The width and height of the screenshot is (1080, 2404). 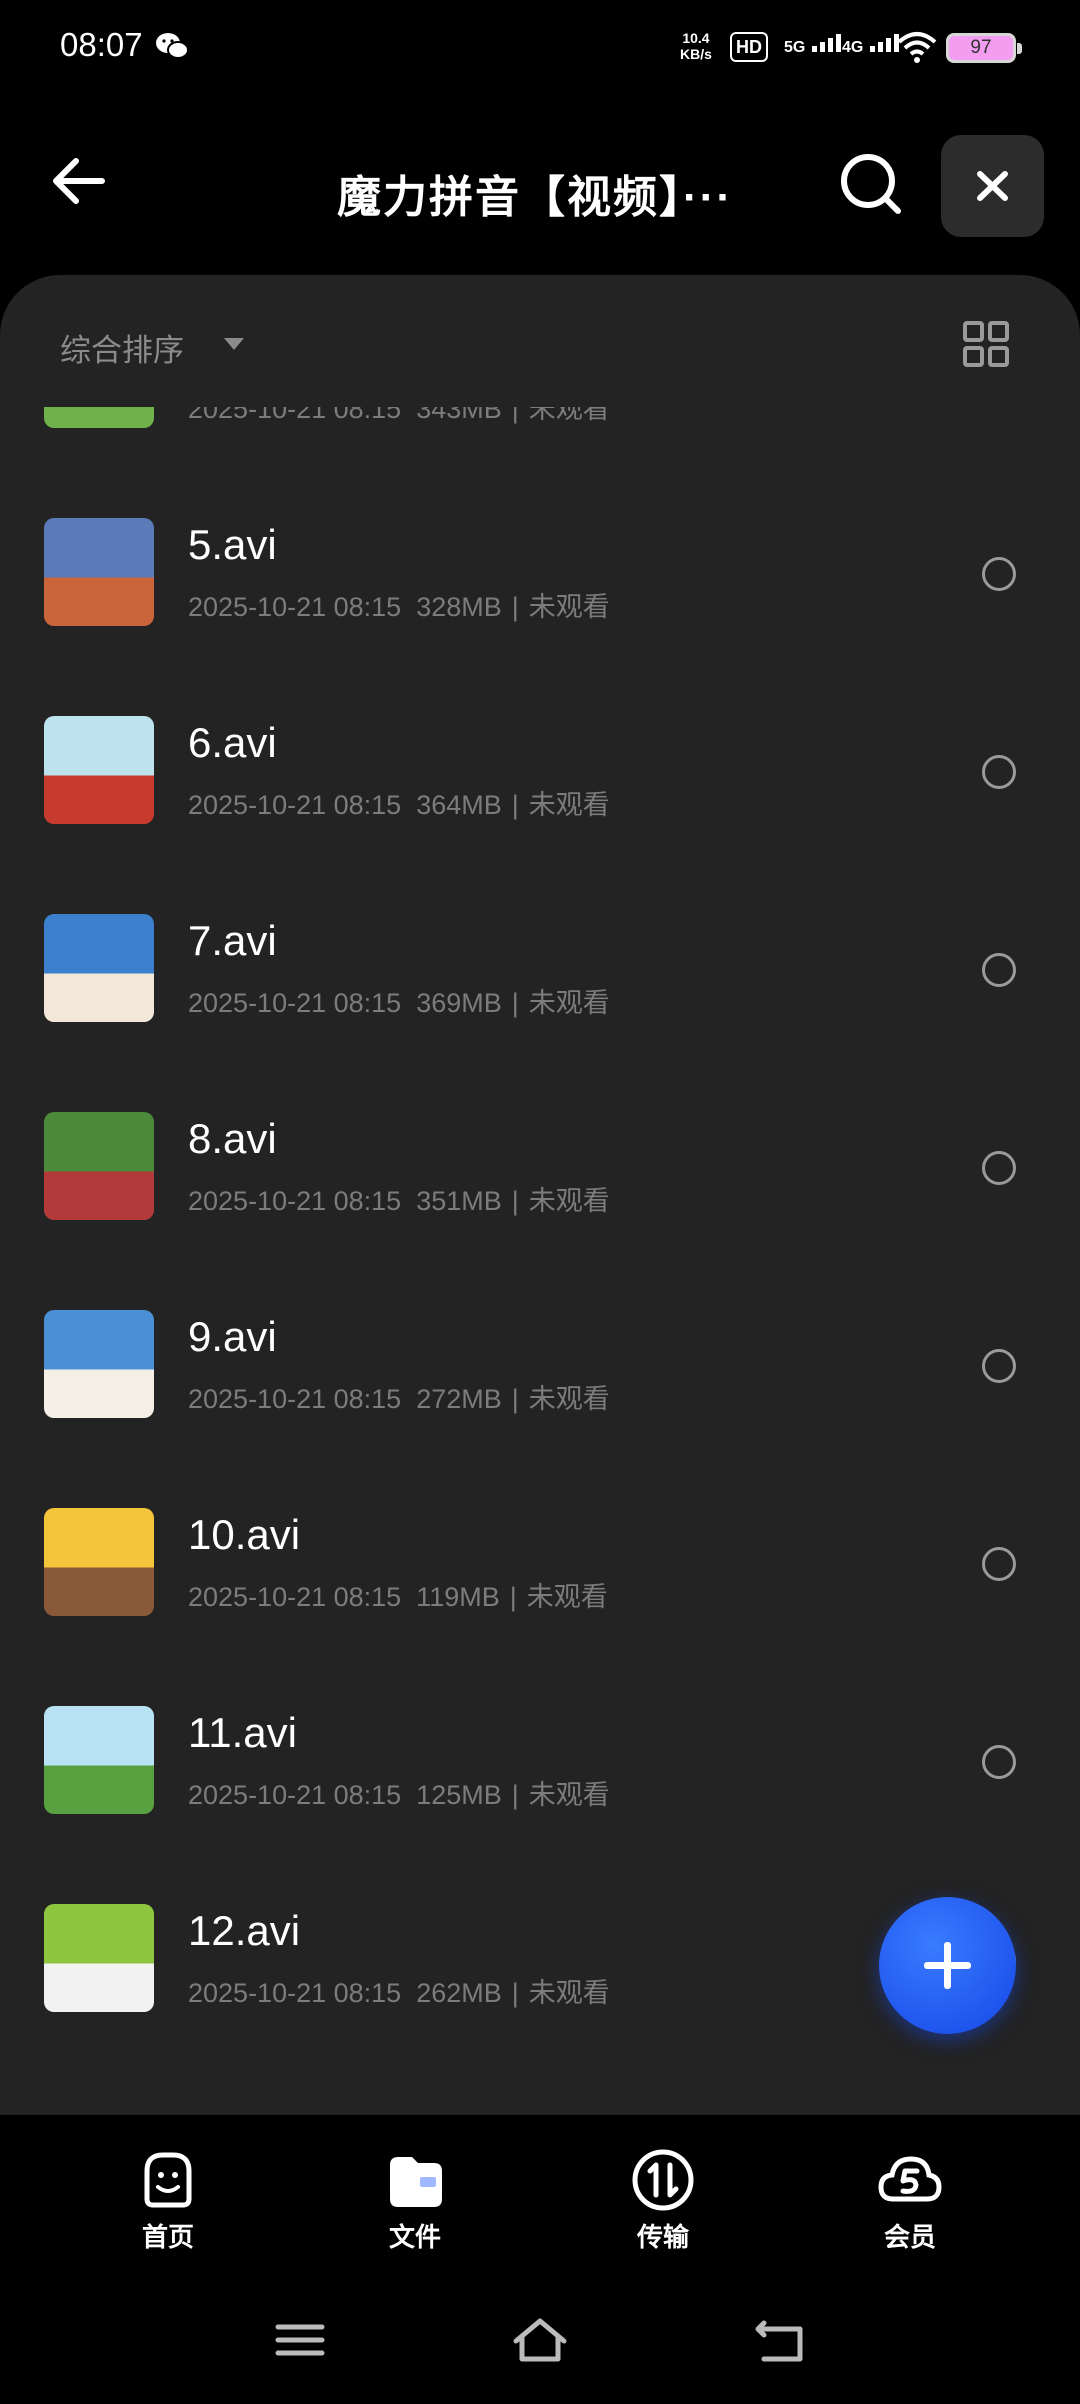 I want to click on add-button, so click(x=947, y=1965).